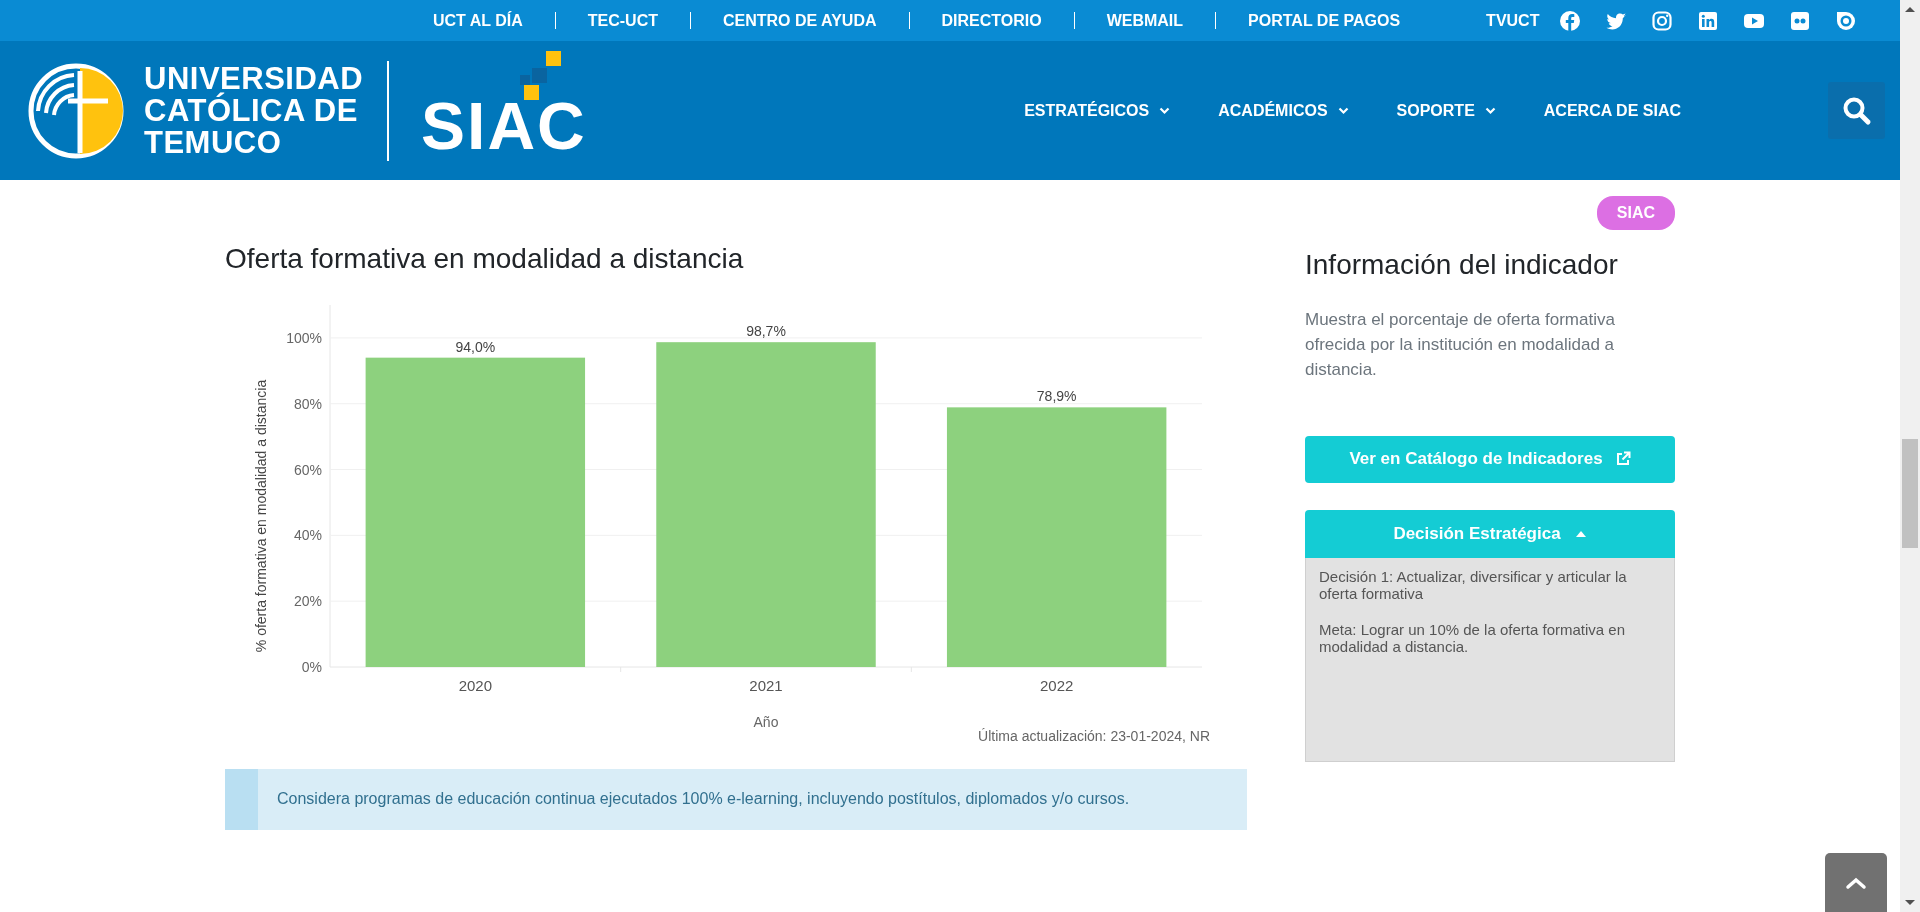 This screenshot has height=912, width=1920. What do you see at coordinates (254, 110) in the screenshot?
I see `university-name: UNIVERSIDAD CATÓLICA DE TEMUCO` at bounding box center [254, 110].